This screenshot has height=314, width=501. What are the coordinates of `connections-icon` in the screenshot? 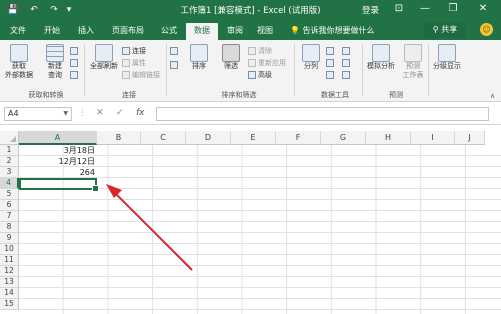 It's located at (126, 51).